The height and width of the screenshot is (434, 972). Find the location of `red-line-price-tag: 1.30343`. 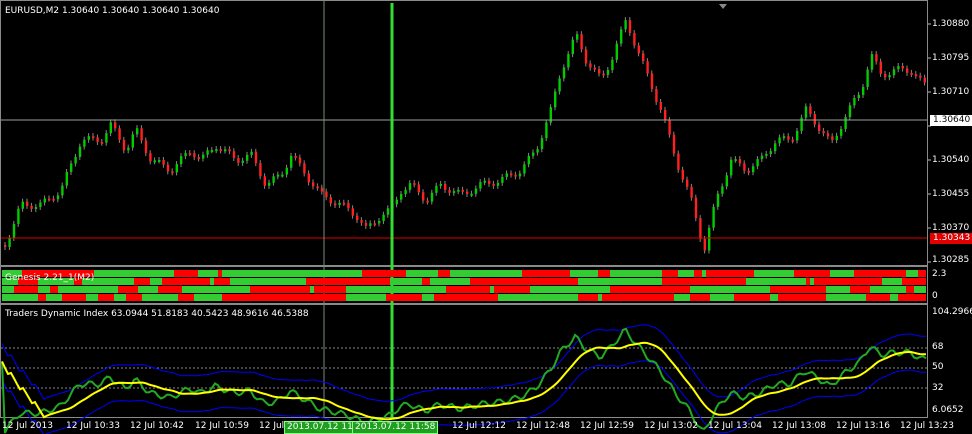

red-line-price-tag: 1.30343 is located at coordinates (951, 238).